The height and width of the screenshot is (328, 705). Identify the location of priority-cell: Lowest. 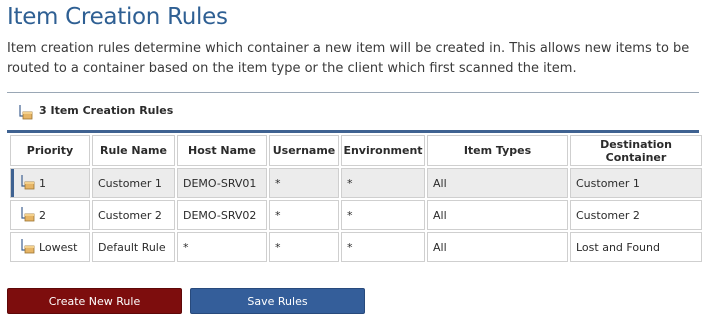
(50, 247).